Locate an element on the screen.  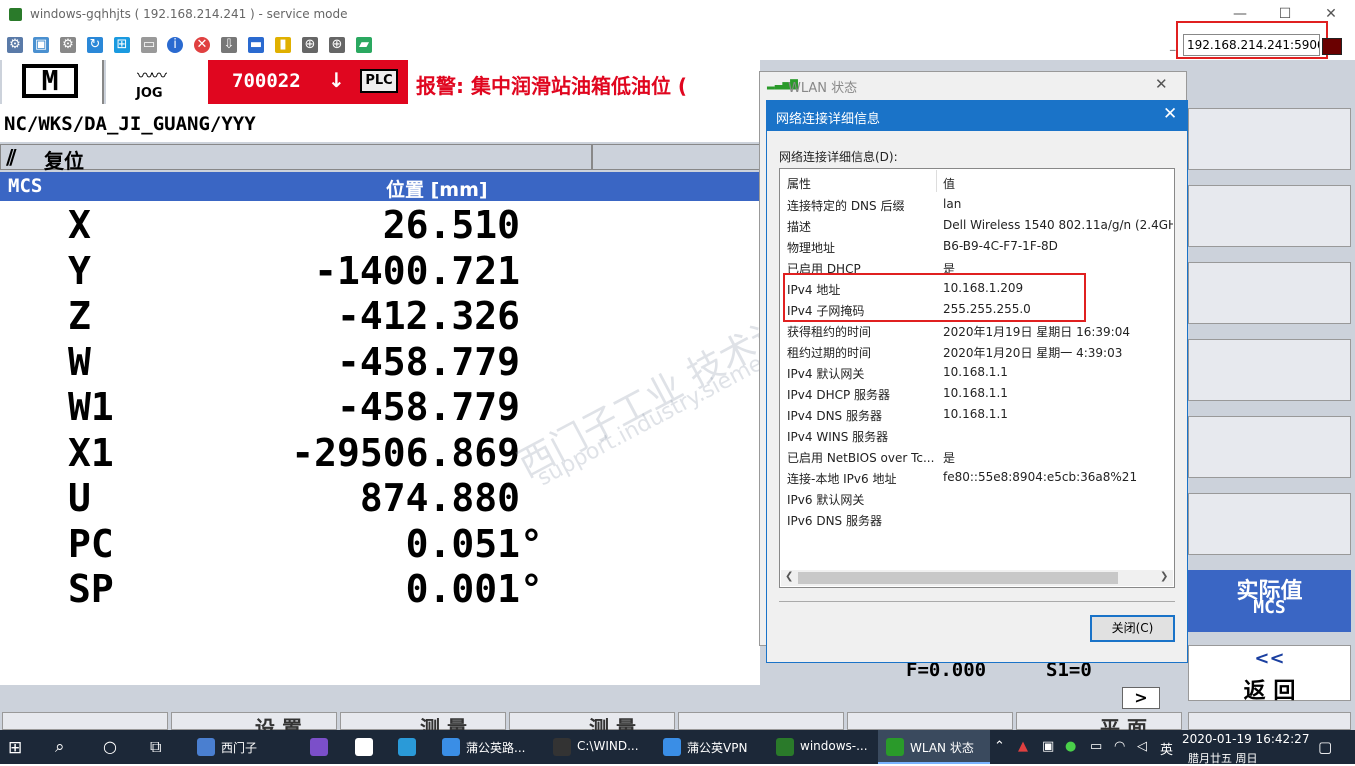
info-icon: i is located at coordinates (175, 45).